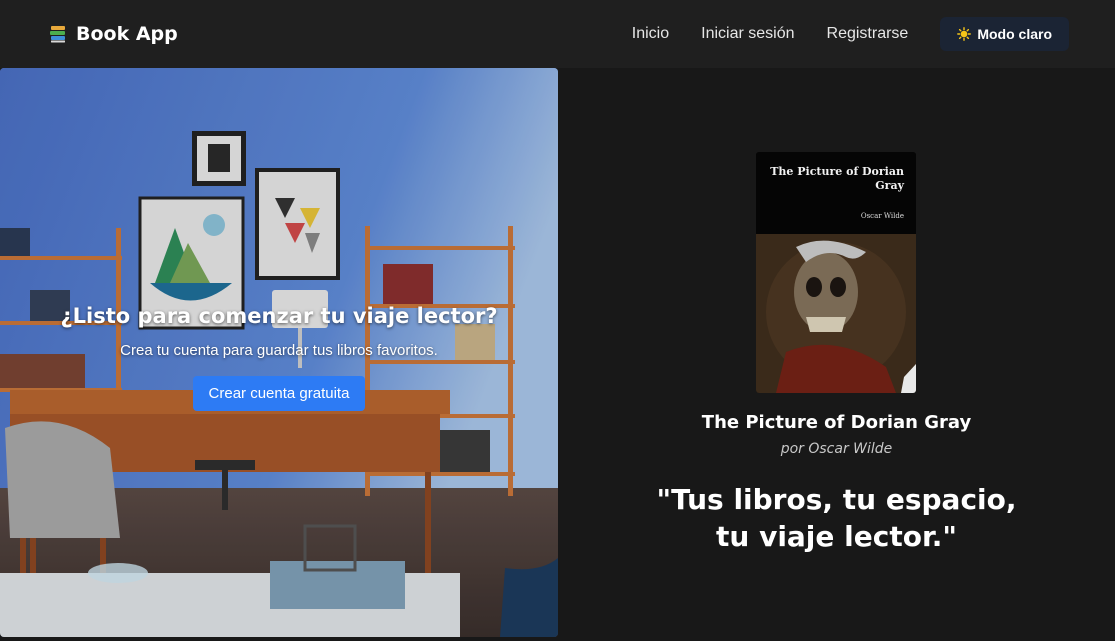  I want to click on brand-name: Book App, so click(127, 34).